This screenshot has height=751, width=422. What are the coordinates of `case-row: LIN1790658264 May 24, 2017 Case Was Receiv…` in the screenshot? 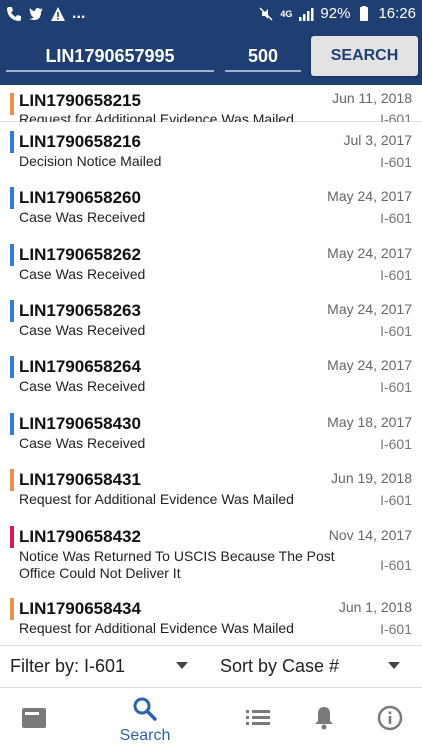 It's located at (211, 376).